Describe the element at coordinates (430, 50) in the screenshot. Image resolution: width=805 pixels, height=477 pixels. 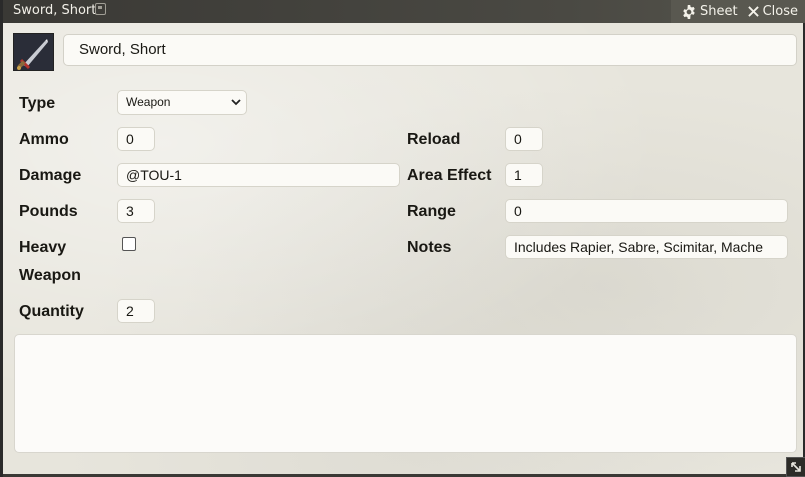
I see `item-name-input: Sword, Short` at that location.